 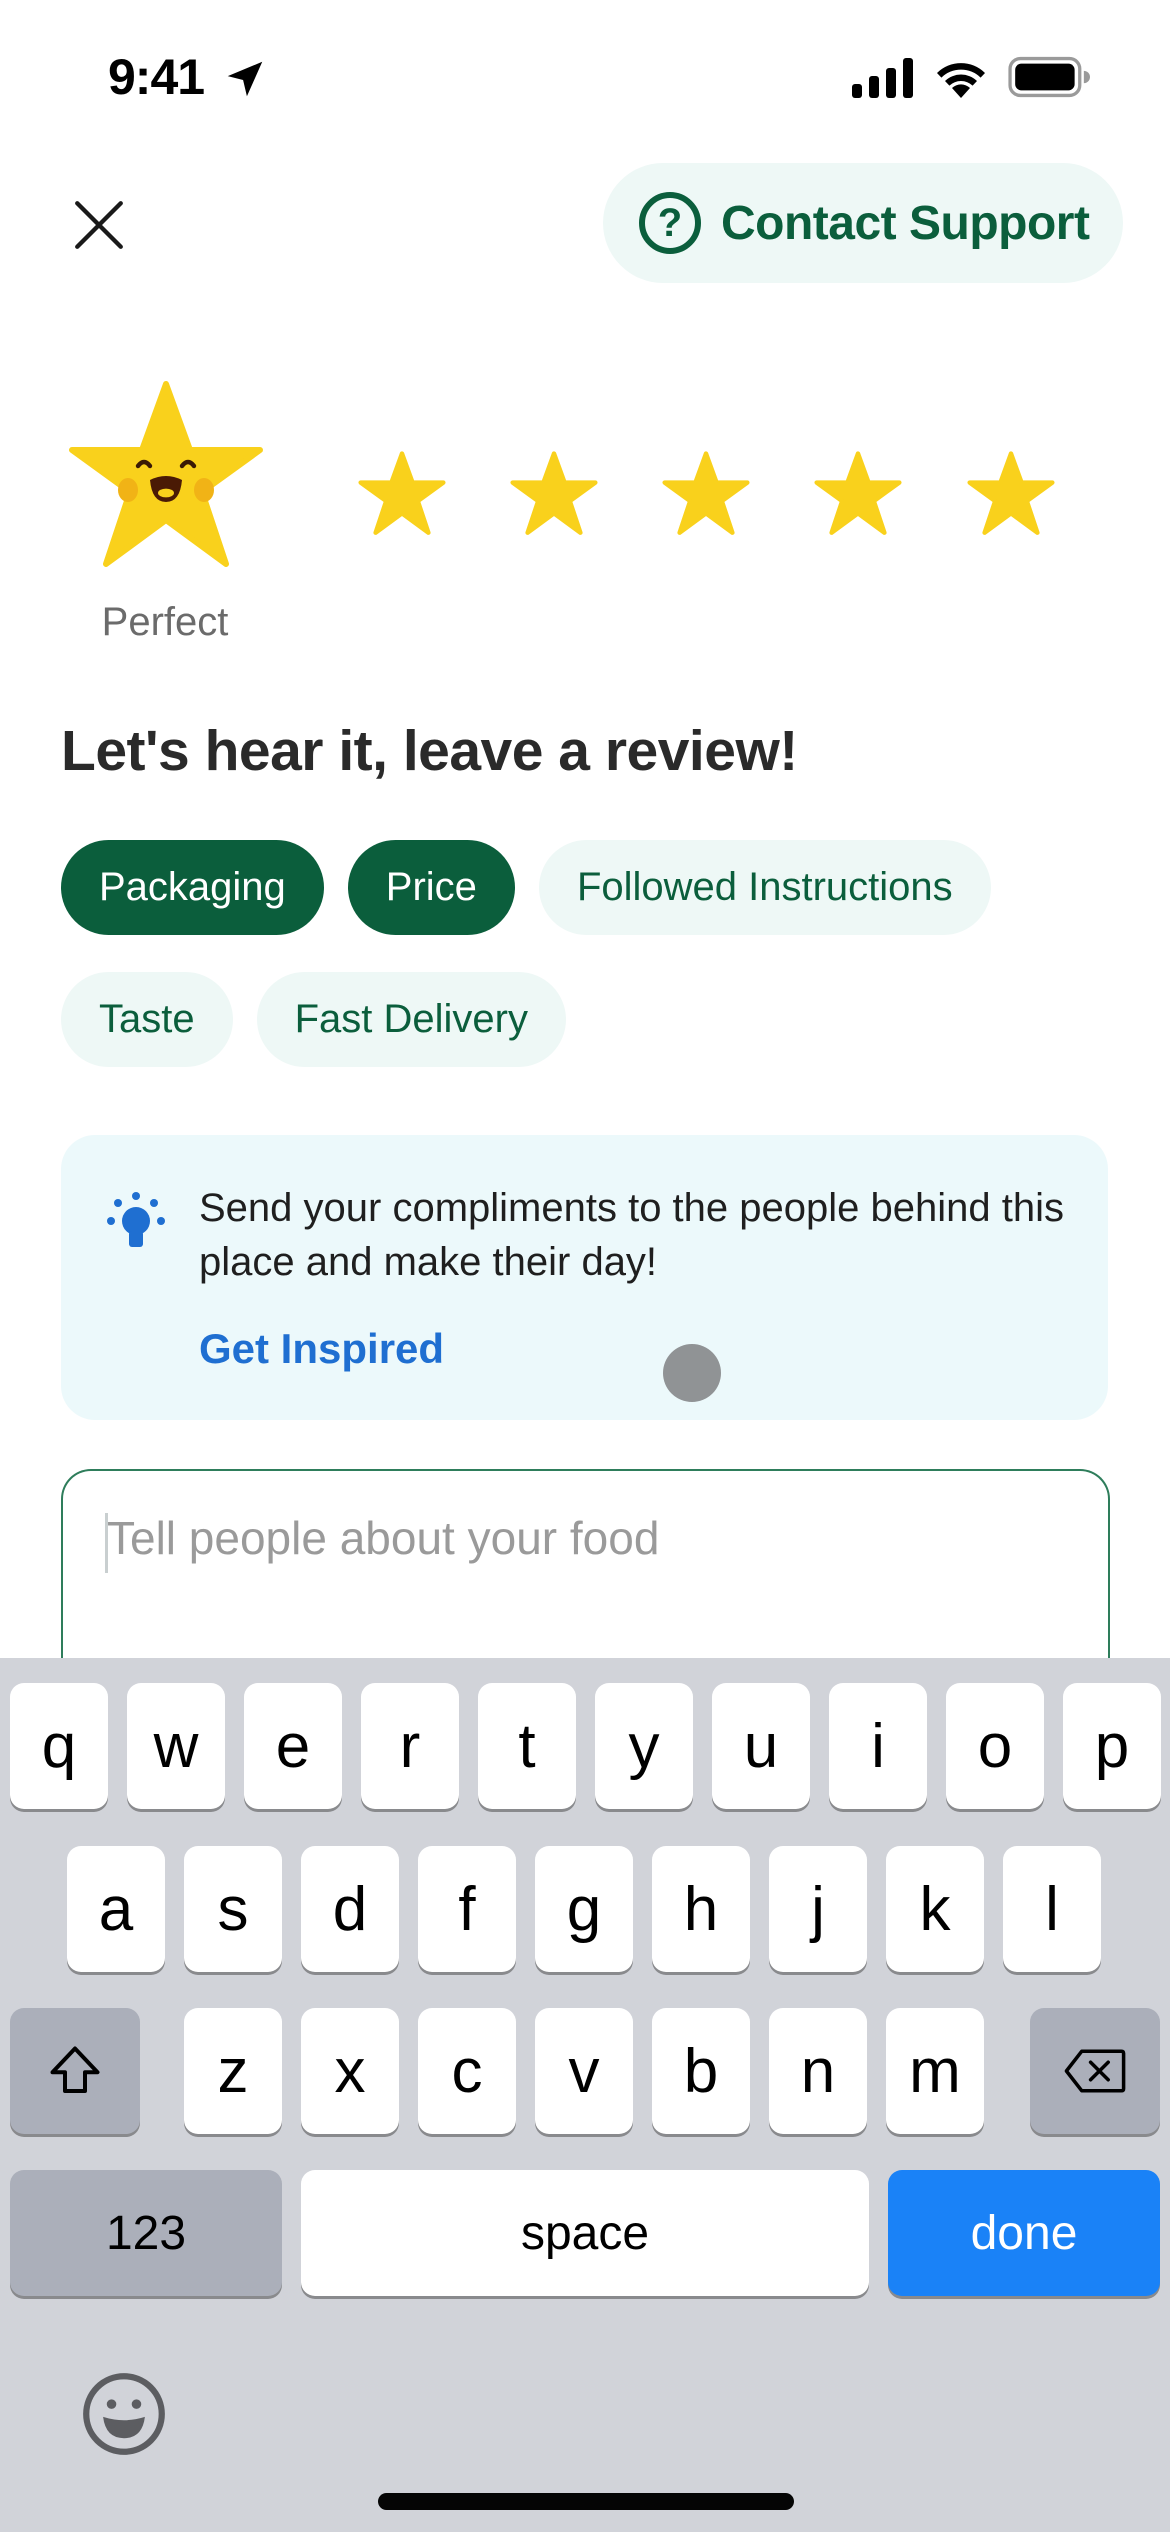 I want to click on shift-arrow-icon, so click(x=75, y=2069).